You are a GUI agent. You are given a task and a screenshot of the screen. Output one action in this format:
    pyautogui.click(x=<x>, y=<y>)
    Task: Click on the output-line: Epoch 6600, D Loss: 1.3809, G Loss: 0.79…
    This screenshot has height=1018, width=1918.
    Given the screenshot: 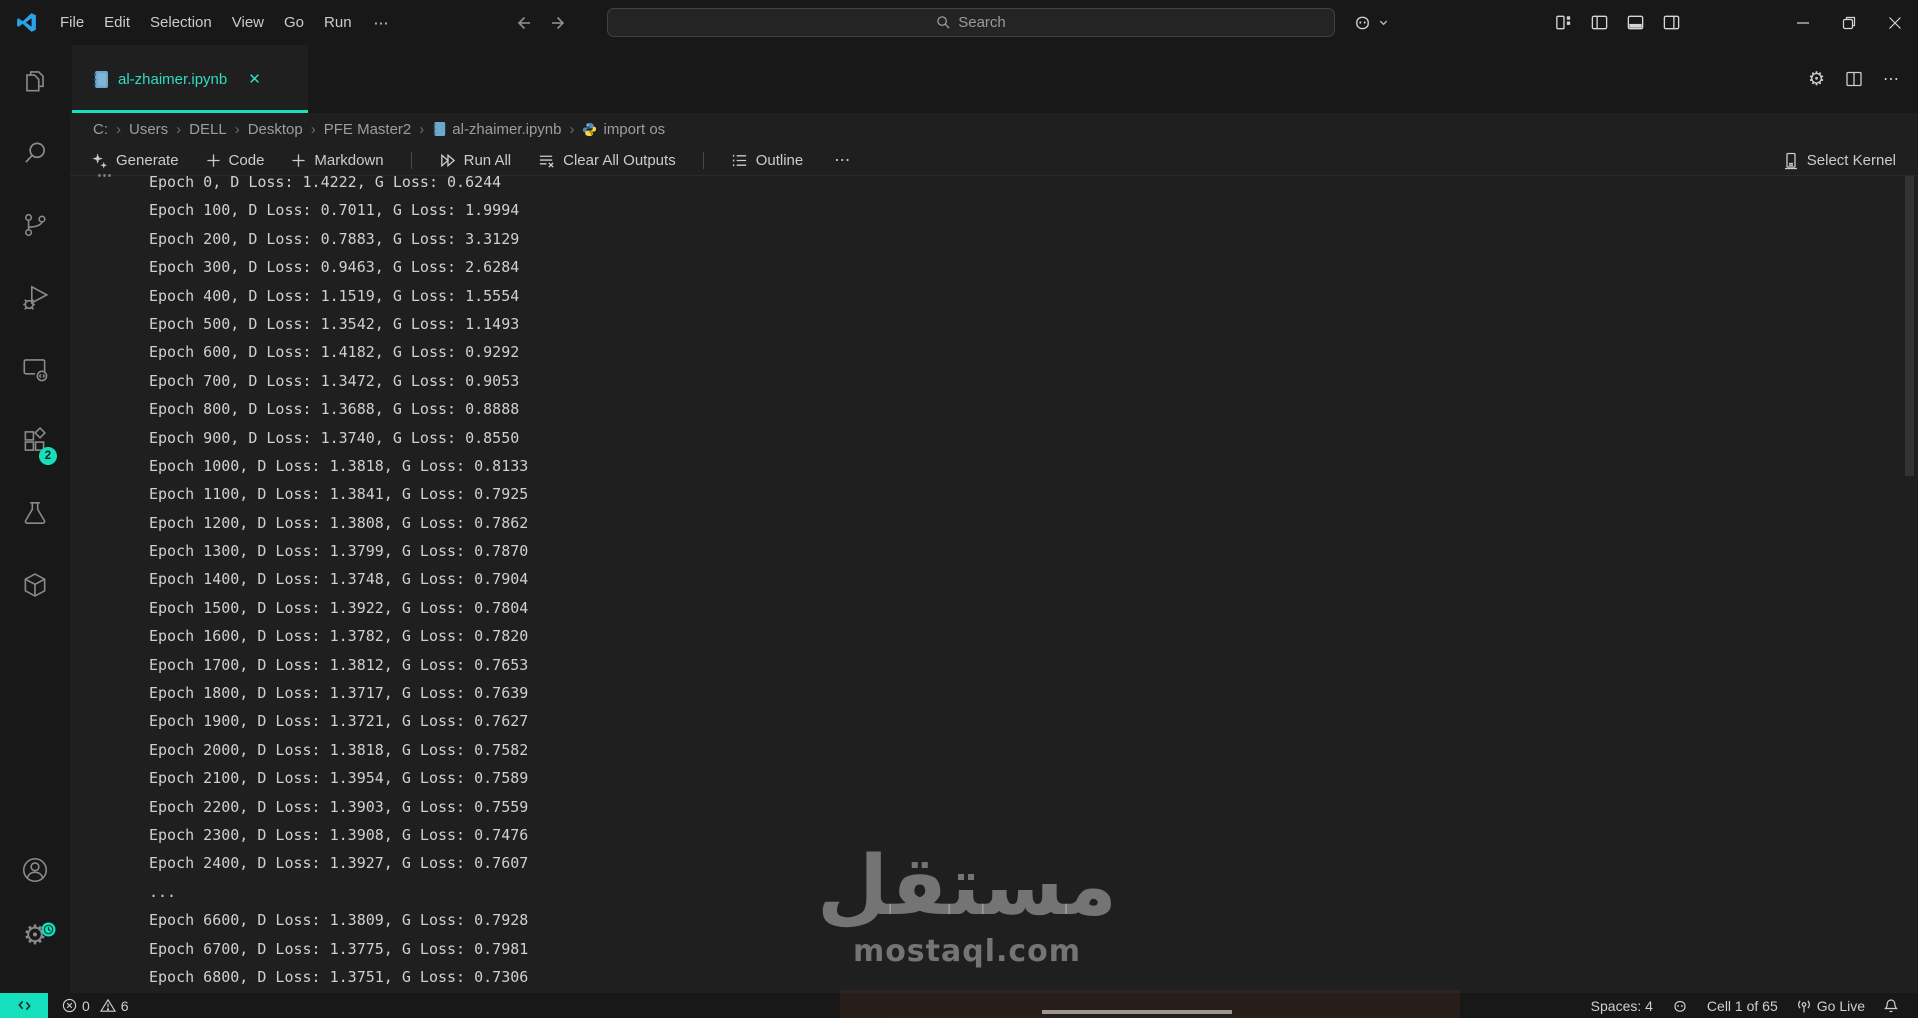 What is the action you would take?
    pyautogui.click(x=339, y=920)
    